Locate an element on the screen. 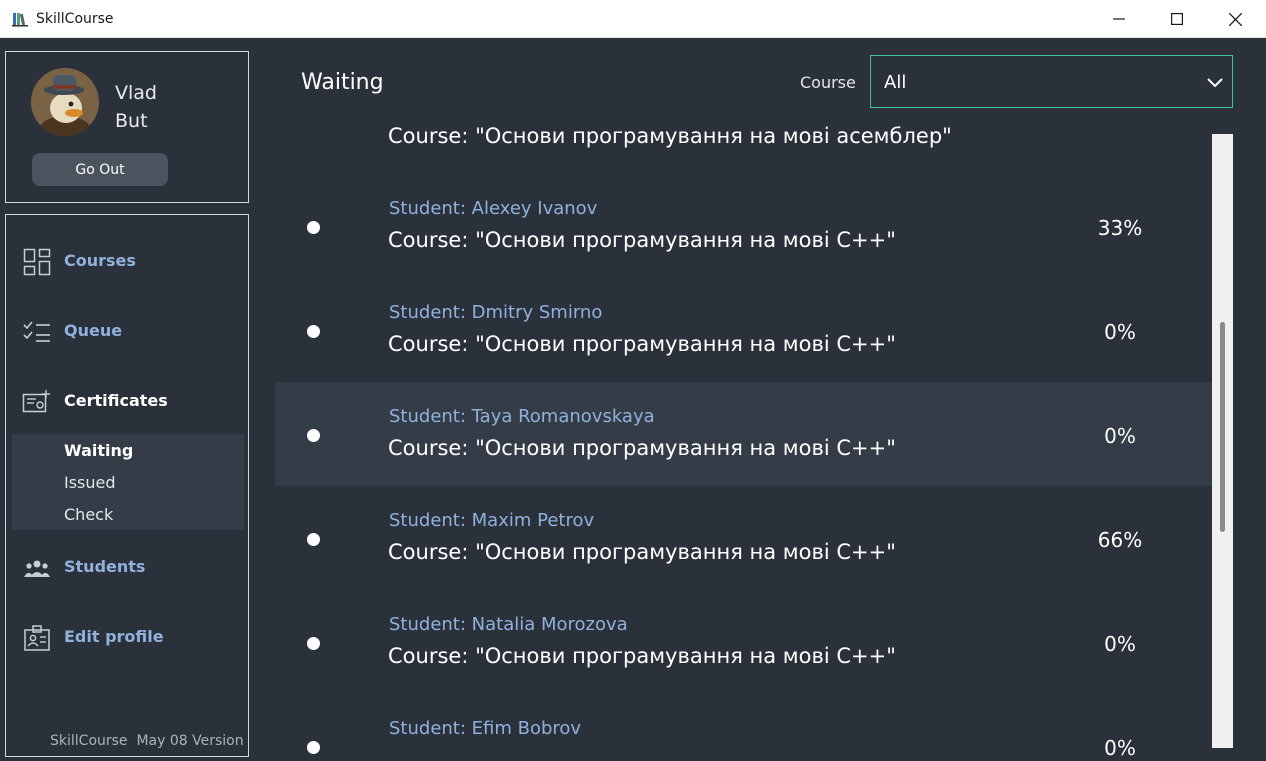  row-student: Student: Maxim Petrov is located at coordinates (492, 520).